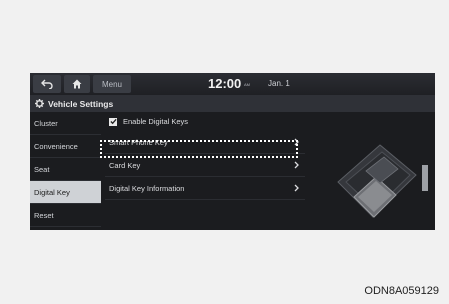 This screenshot has height=304, width=449. What do you see at coordinates (65, 123) in the screenshot?
I see `sidebar-item-cluster: Cluster` at bounding box center [65, 123].